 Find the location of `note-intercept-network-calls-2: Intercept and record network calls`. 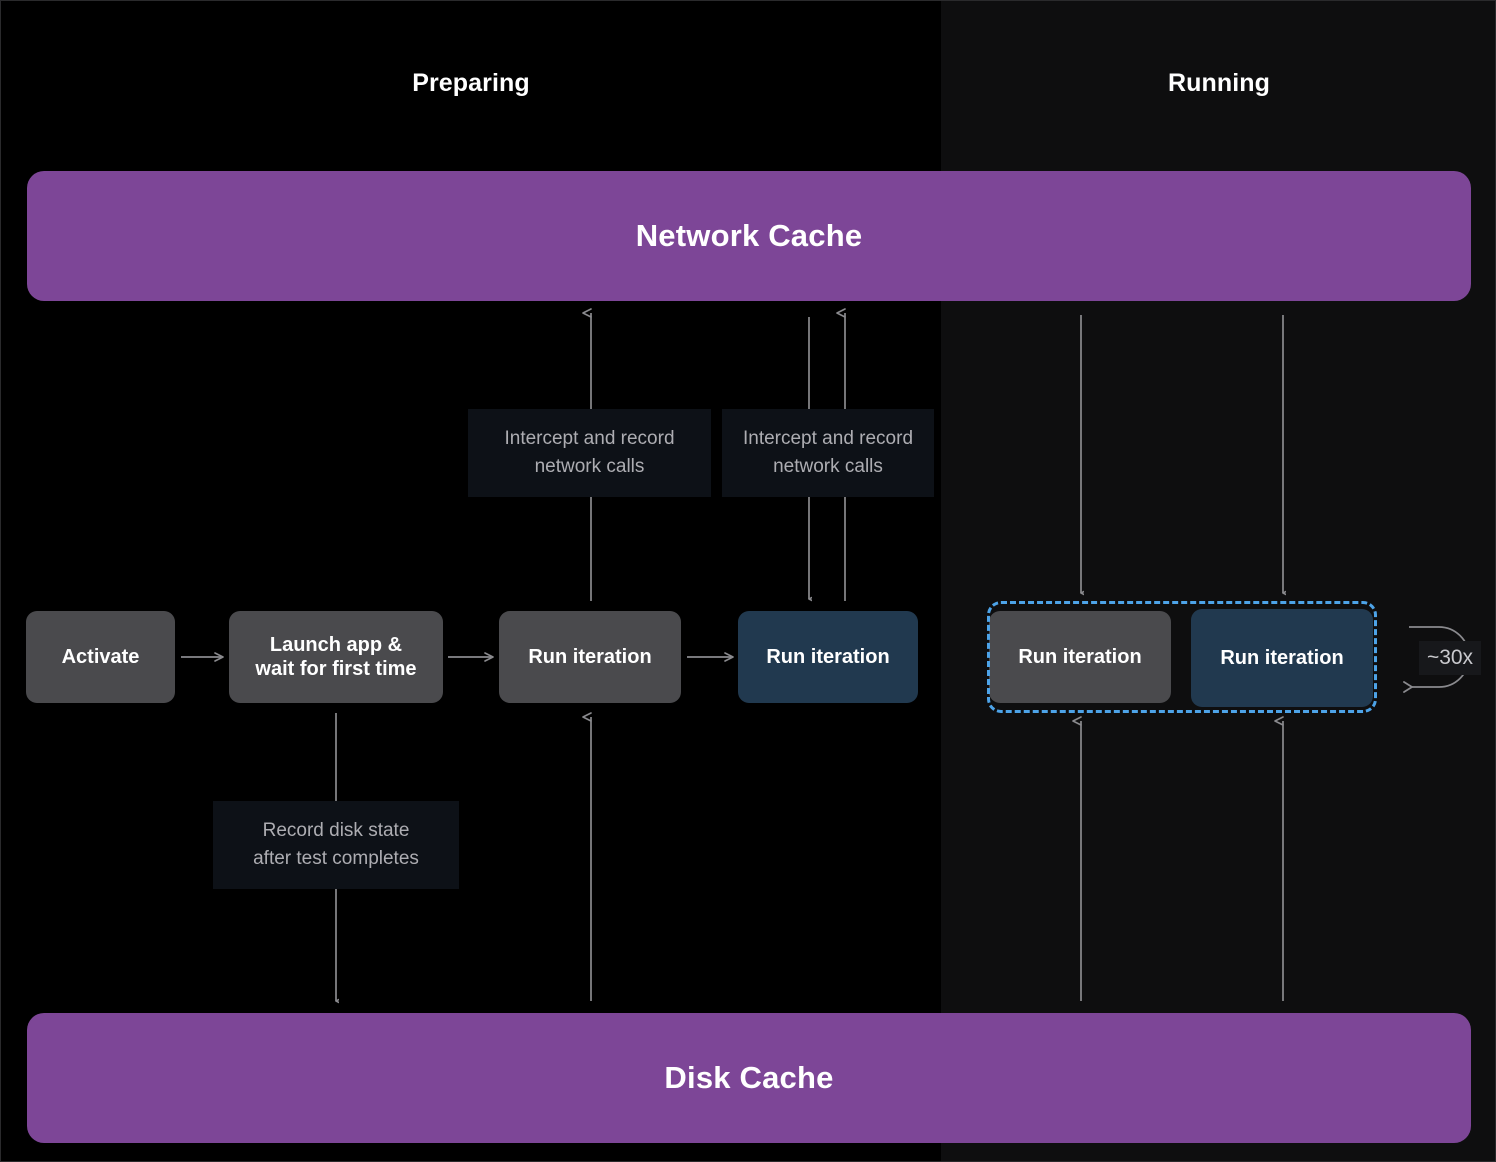

note-intercept-network-calls-2: Intercept and record network calls is located at coordinates (828, 453).